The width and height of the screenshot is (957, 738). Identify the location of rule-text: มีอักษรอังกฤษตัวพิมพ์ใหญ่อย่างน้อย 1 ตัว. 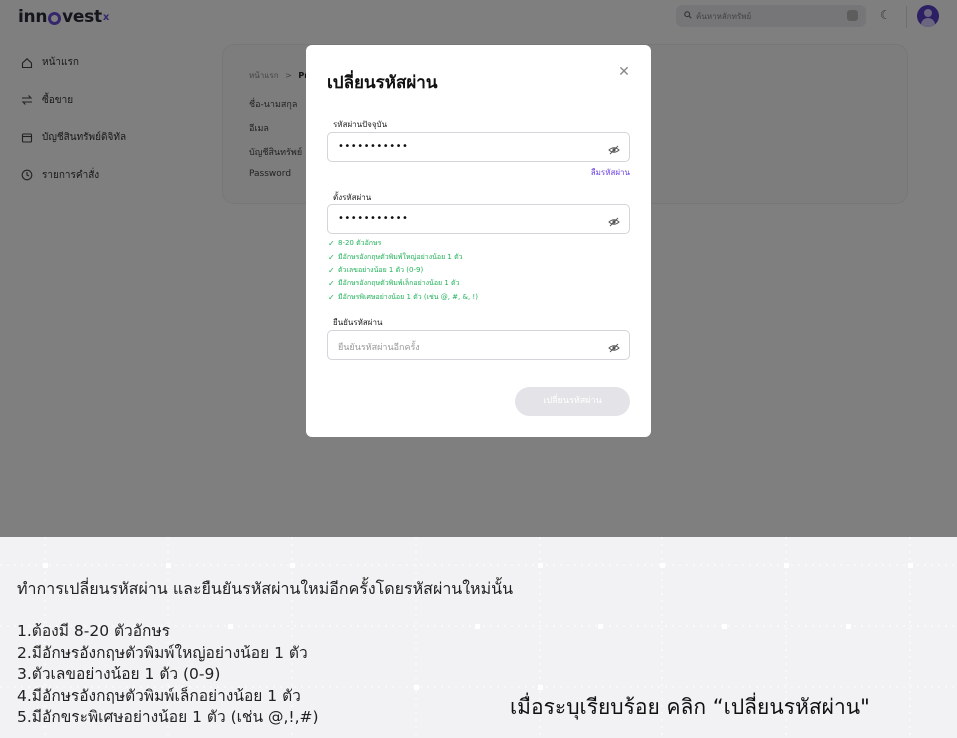
(400, 256).